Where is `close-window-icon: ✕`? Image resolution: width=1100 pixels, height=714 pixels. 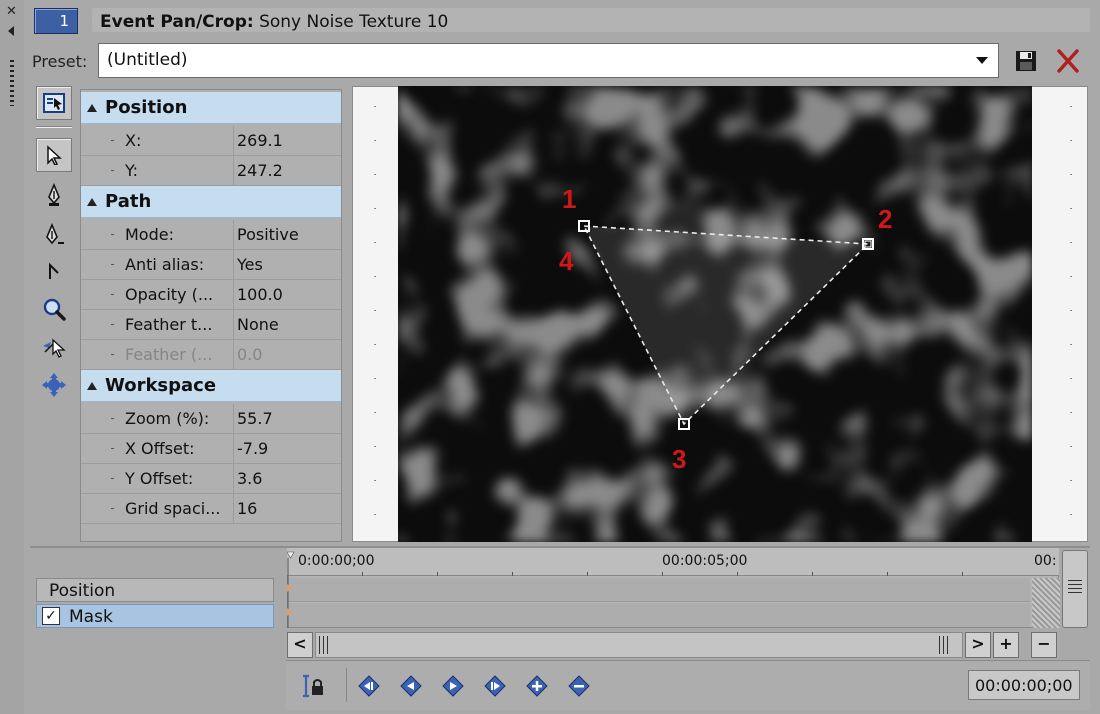
close-window-icon: ✕ is located at coordinates (11, 11).